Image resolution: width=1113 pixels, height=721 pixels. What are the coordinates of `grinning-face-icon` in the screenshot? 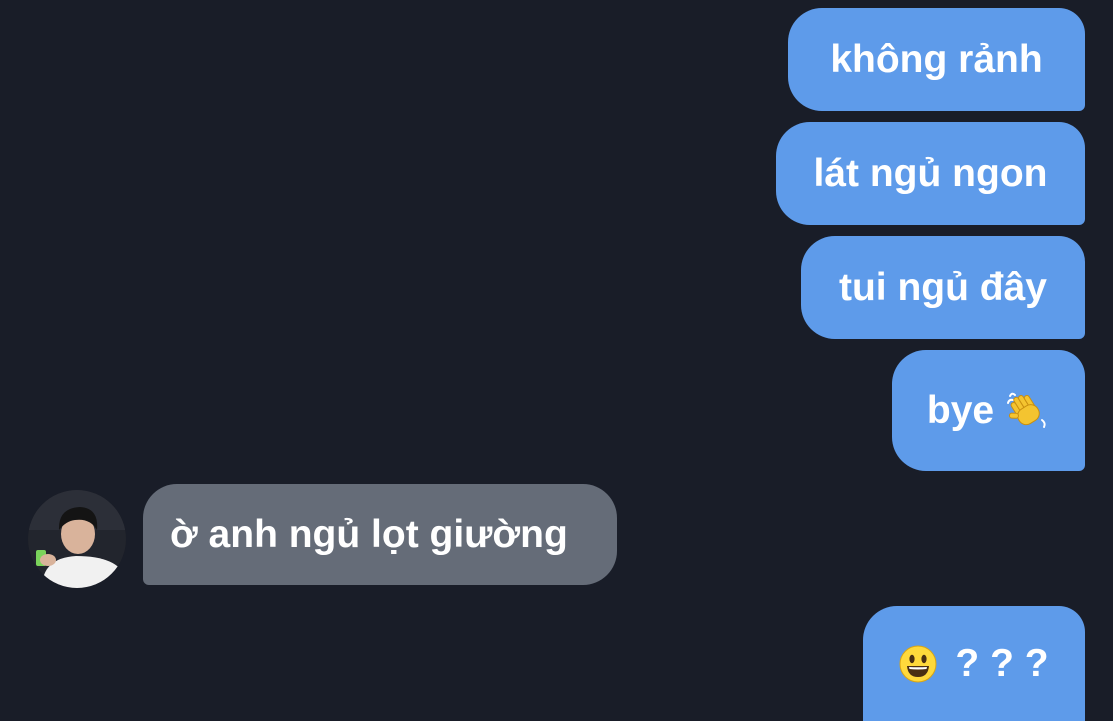 It's located at (918, 664).